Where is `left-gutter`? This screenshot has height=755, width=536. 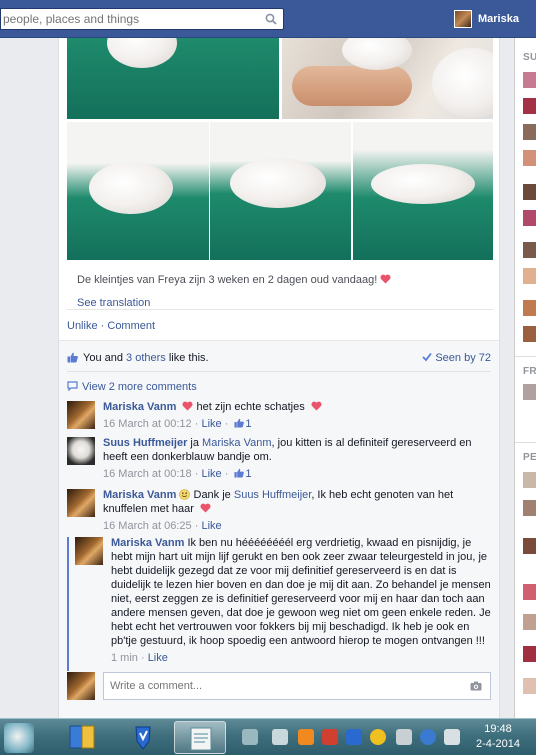 left-gutter is located at coordinates (29, 378).